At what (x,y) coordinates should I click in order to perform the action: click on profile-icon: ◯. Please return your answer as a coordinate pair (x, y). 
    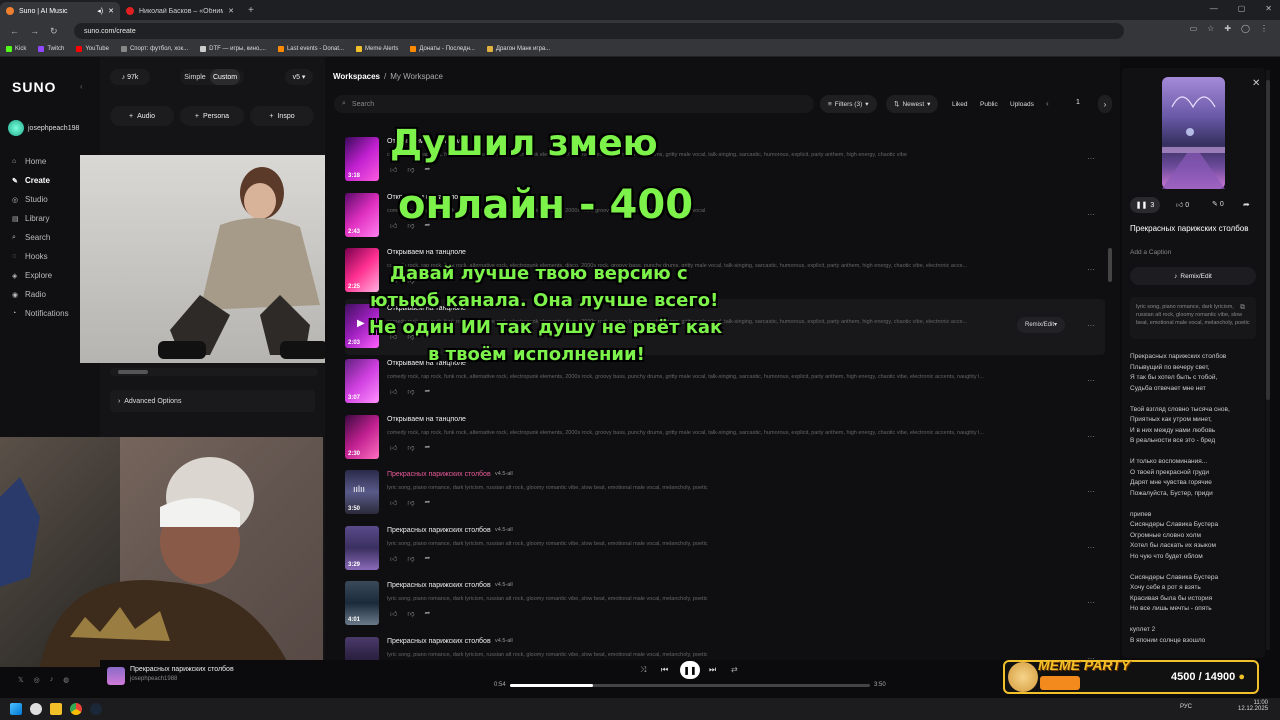
    Looking at the image, I should click on (1245, 28).